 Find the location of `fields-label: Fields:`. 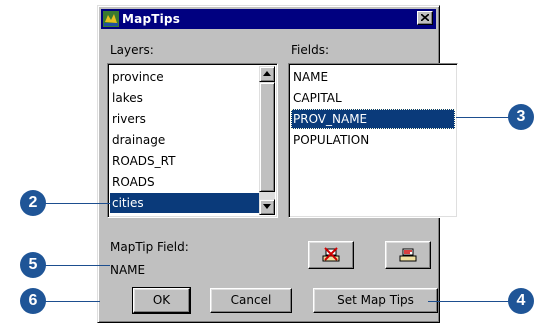

fields-label: Fields: is located at coordinates (310, 50).